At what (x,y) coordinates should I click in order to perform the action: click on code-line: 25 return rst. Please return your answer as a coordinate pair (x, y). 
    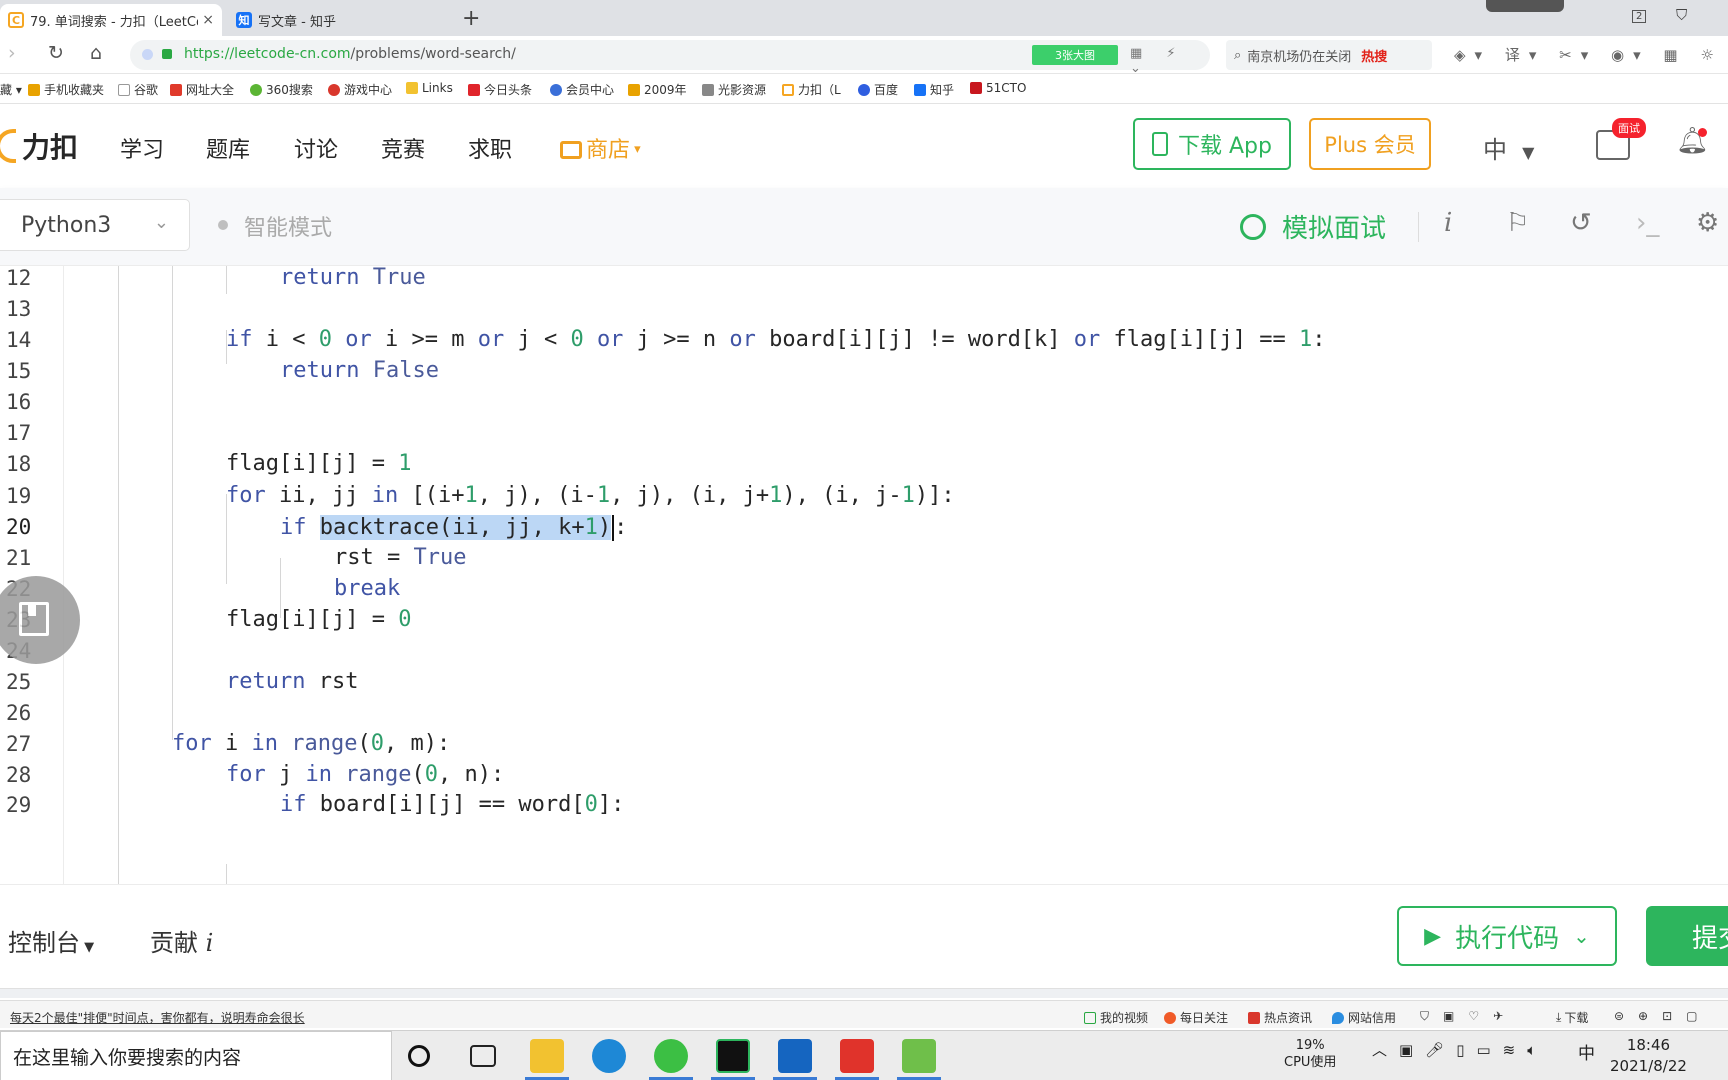
    Looking at the image, I should click on (864, 687).